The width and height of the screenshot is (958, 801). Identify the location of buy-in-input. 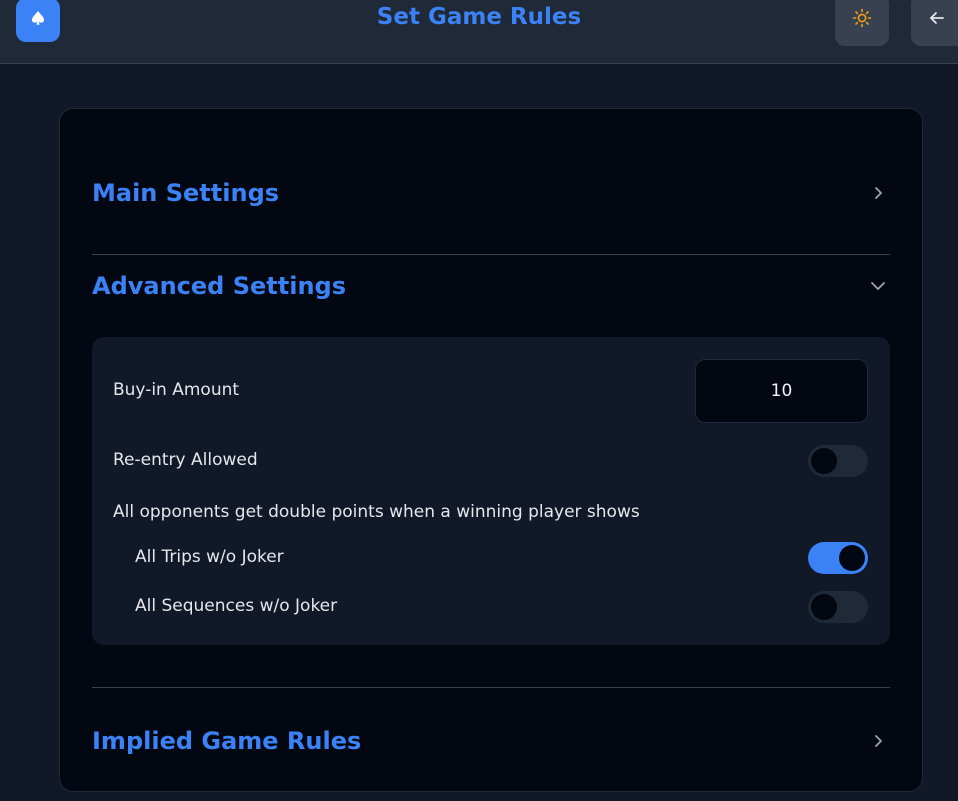
(781, 391).